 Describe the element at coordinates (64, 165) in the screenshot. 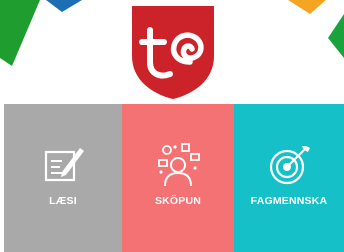

I see `writing-pencil-icon` at that location.